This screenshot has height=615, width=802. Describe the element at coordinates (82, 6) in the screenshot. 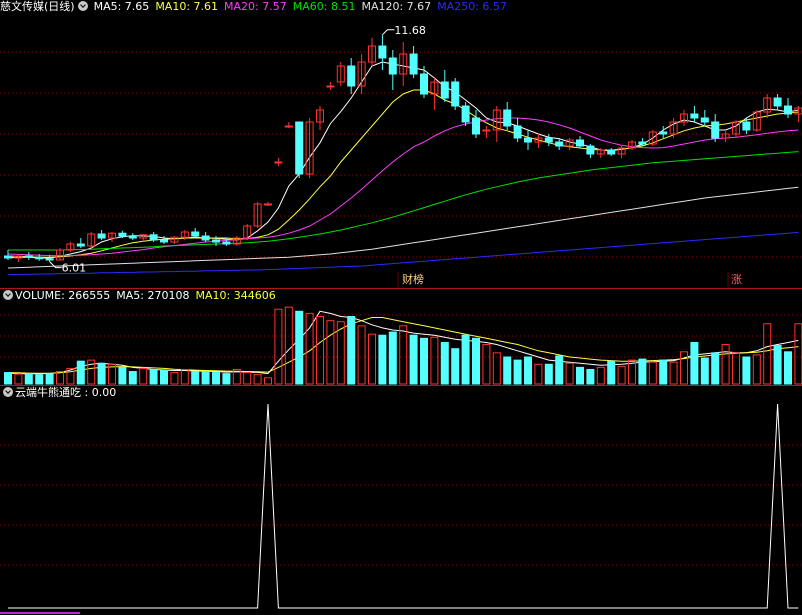

I see `chevron-down-icon` at that location.